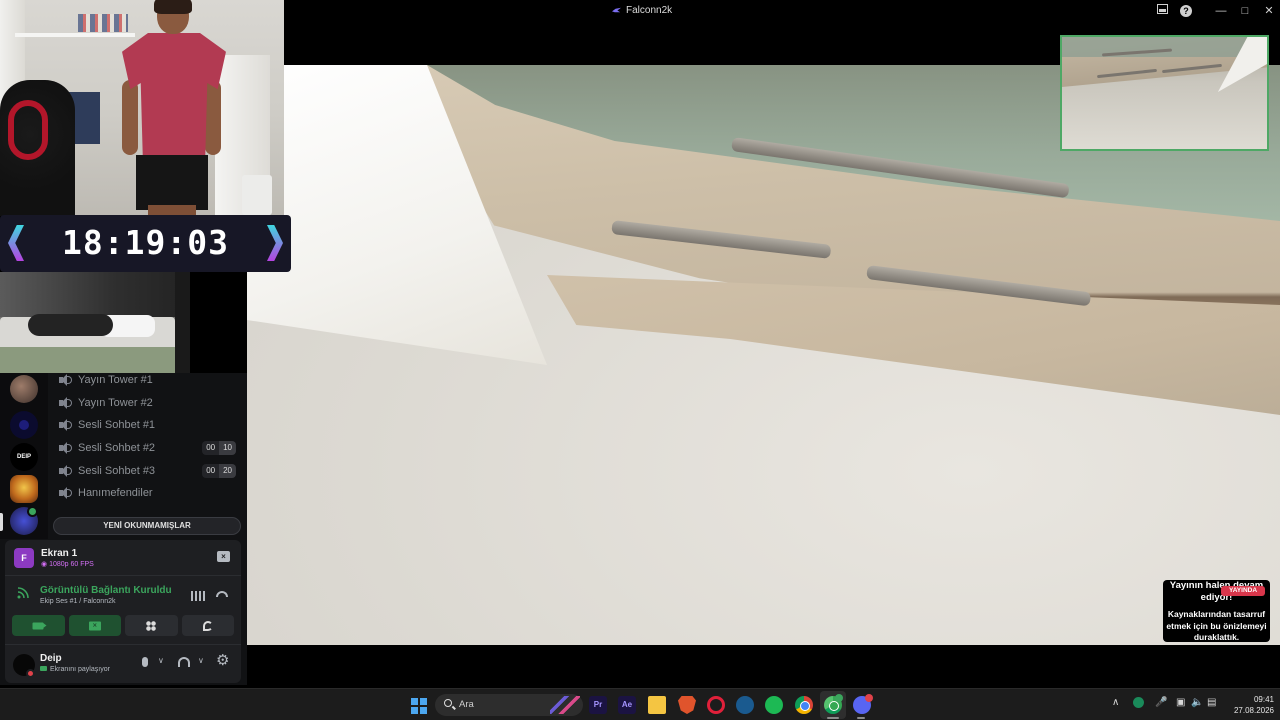 This screenshot has height=720, width=1280. Describe the element at coordinates (649, 10) in the screenshot. I see `window-title: Falconn2k` at that location.